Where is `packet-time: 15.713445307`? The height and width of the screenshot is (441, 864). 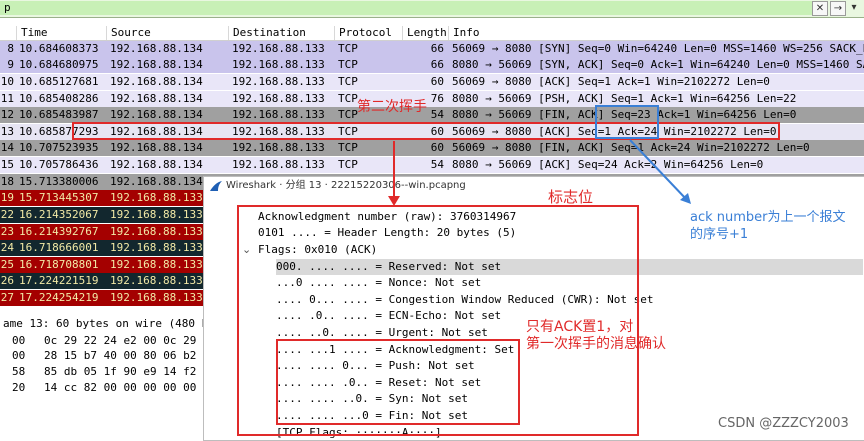 packet-time: 15.713445307 is located at coordinates (59, 197).